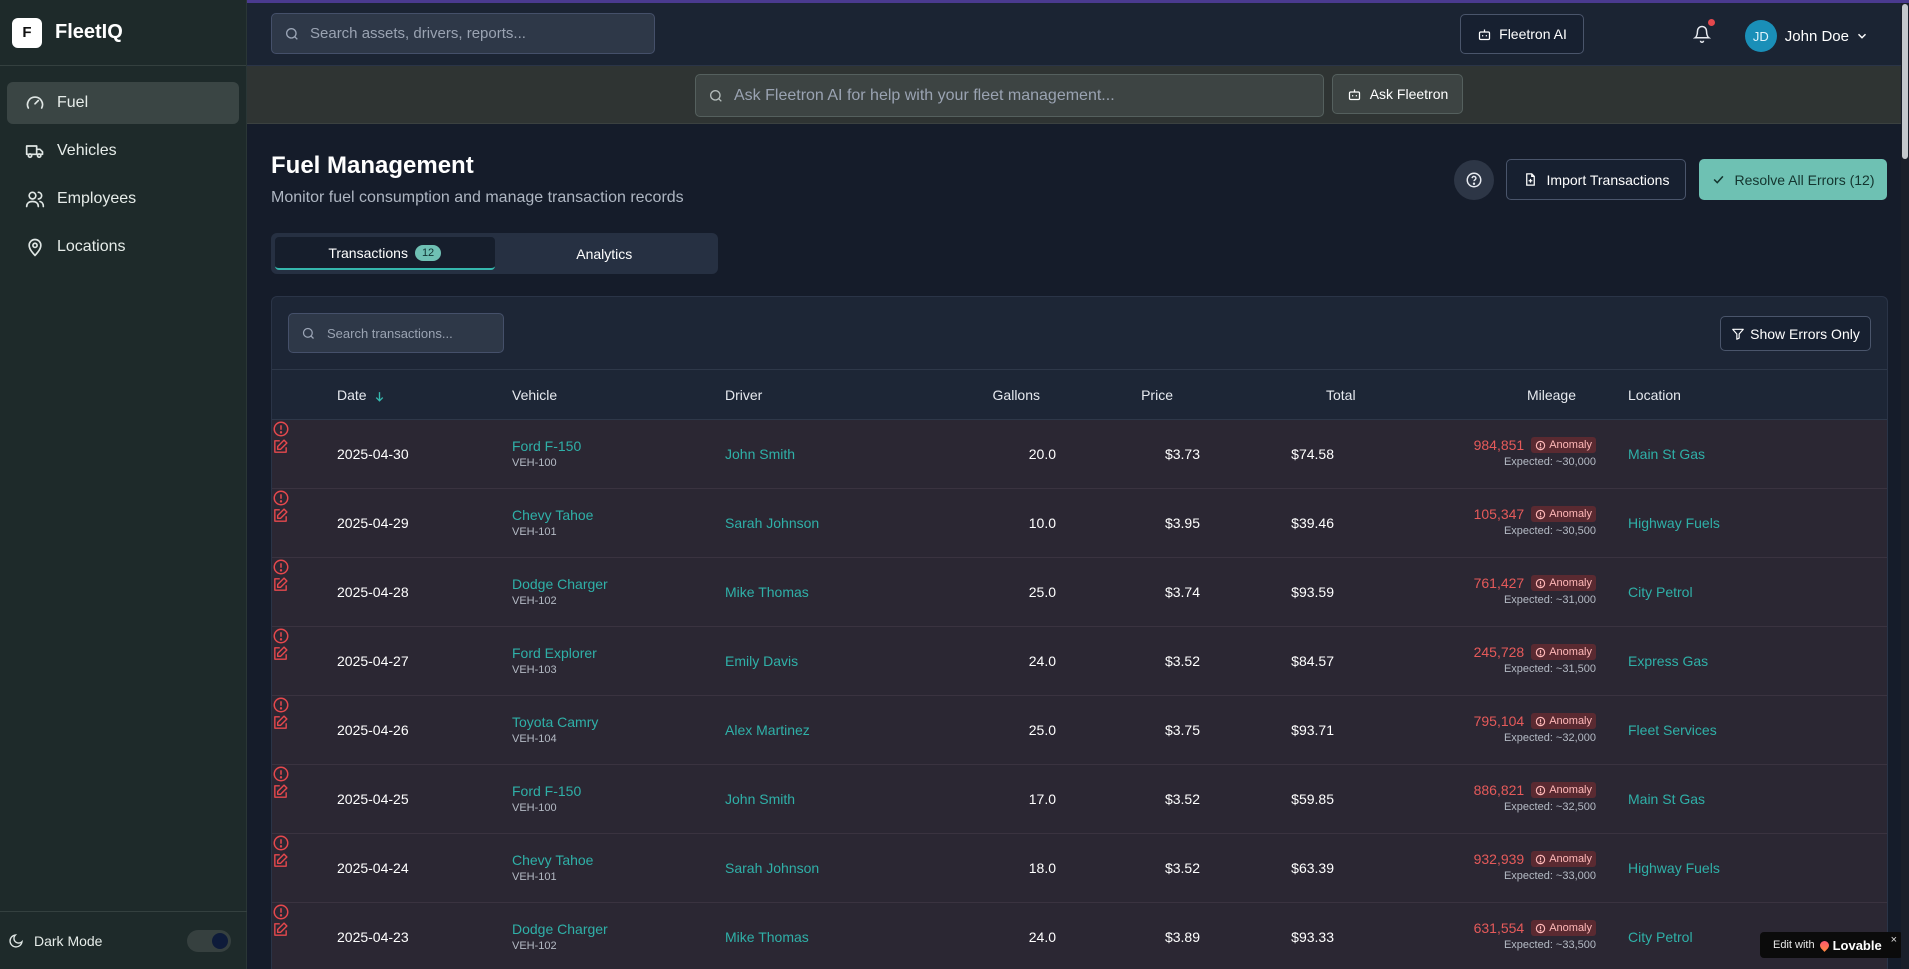 The height and width of the screenshot is (969, 1909). Describe the element at coordinates (743, 395) in the screenshot. I see `column-header-driver: Driver` at that location.